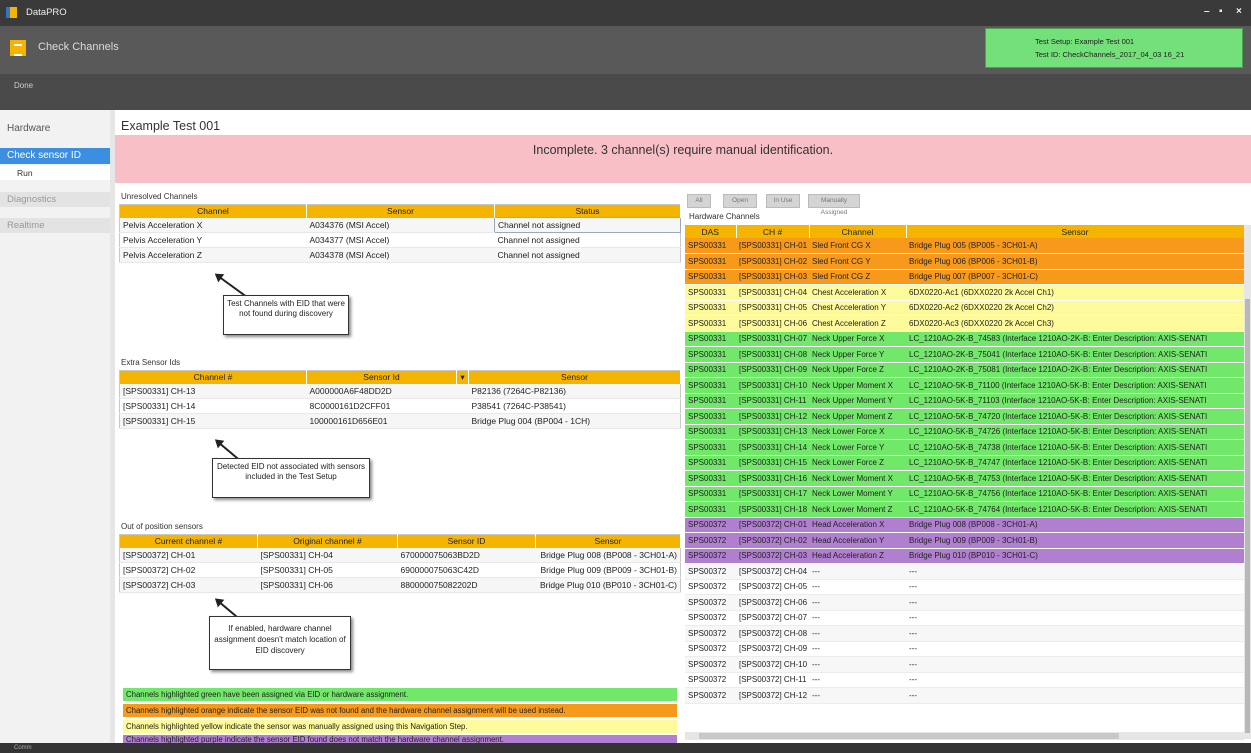  I want to click on column-header: Sensor ID, so click(466, 541).